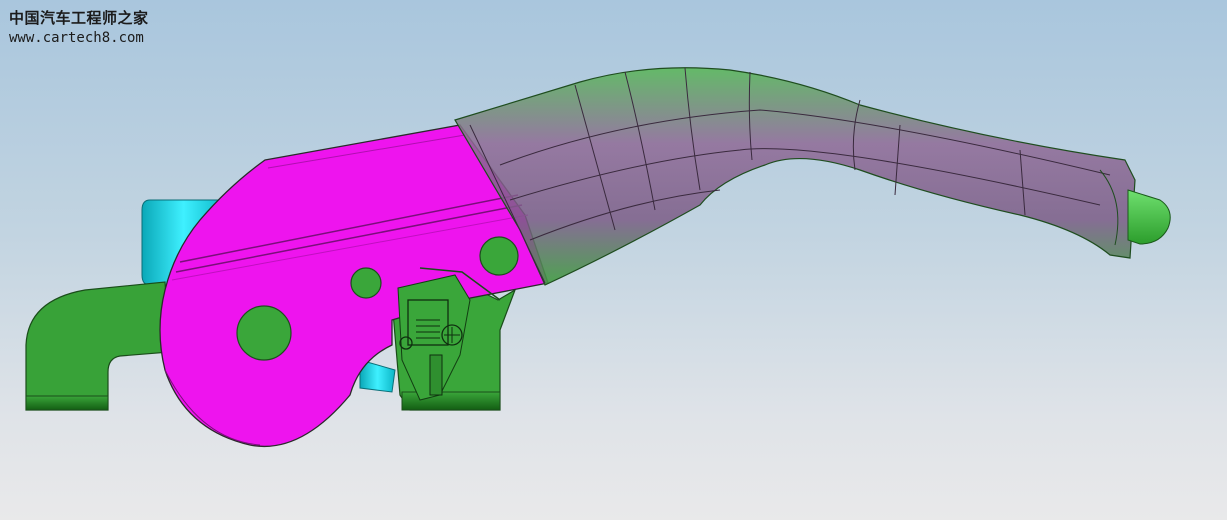 The image size is (1227, 520). Describe the element at coordinates (264, 333) in the screenshot. I see `pivot-hole` at that location.